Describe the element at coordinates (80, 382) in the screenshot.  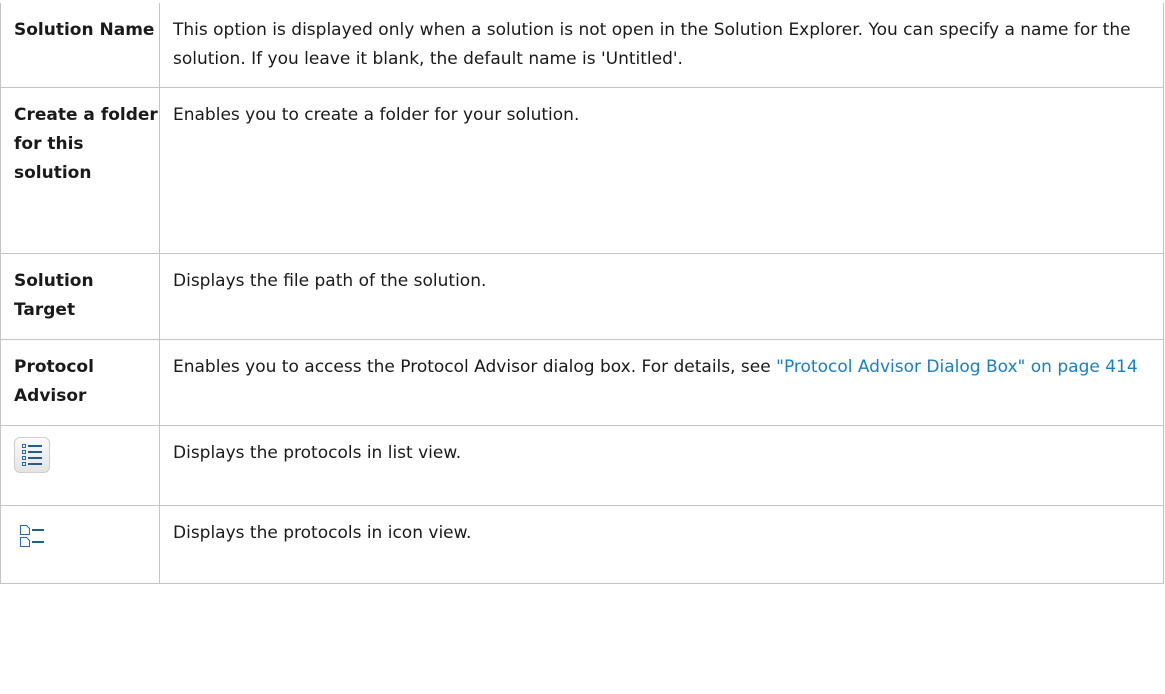
I see `option-label: Protocol Advisor` at that location.